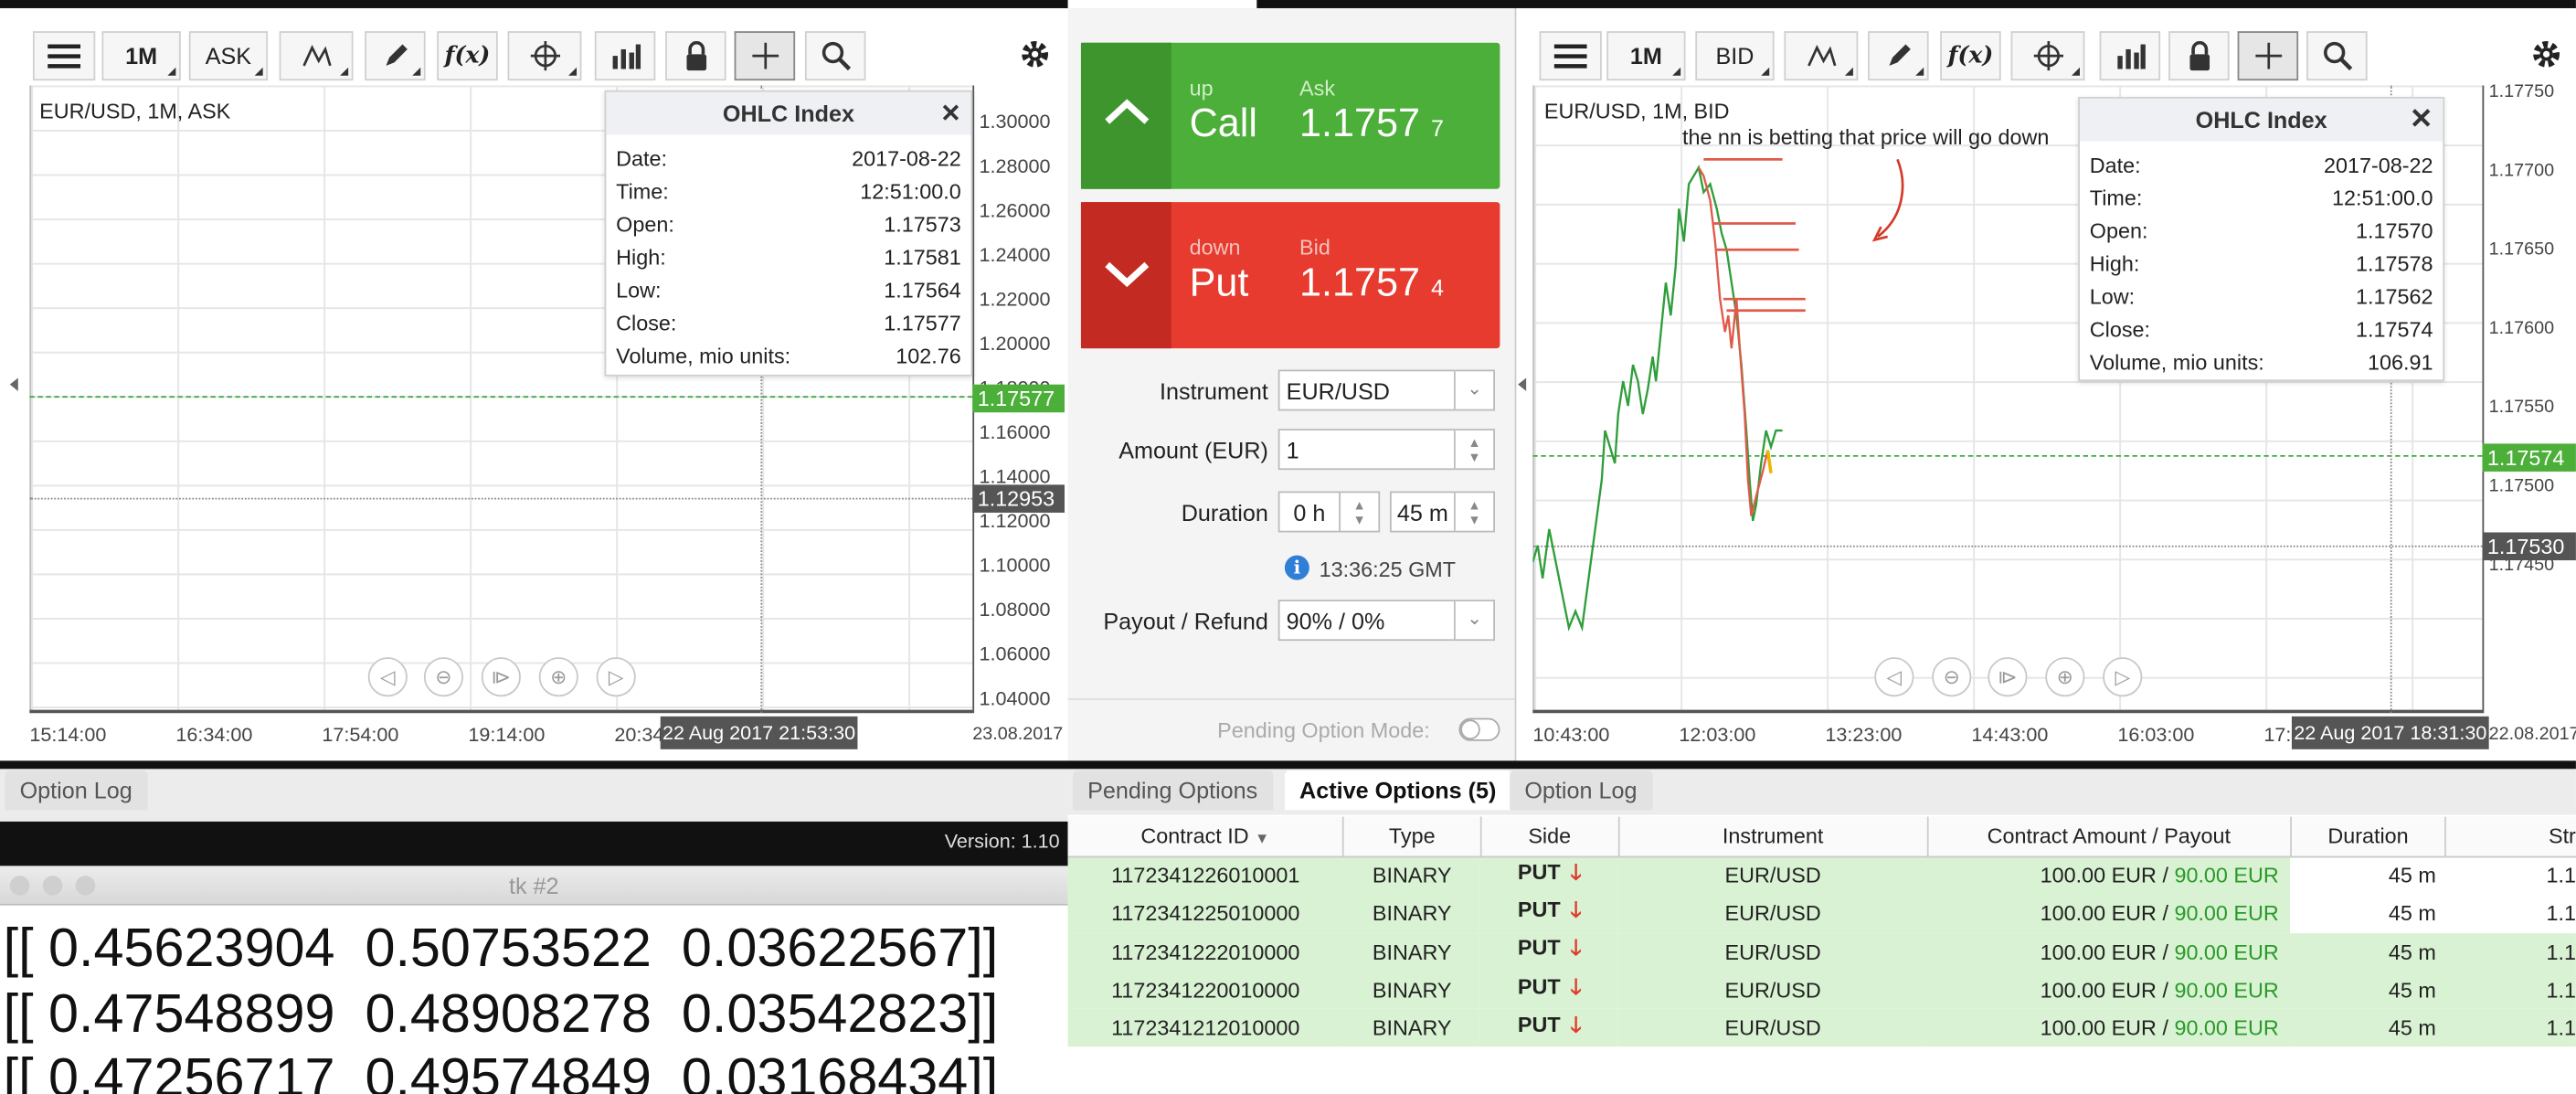 This screenshot has width=2576, height=1094. Describe the element at coordinates (2510, 913) in the screenshot. I see `strike-cell: 1.1` at that location.